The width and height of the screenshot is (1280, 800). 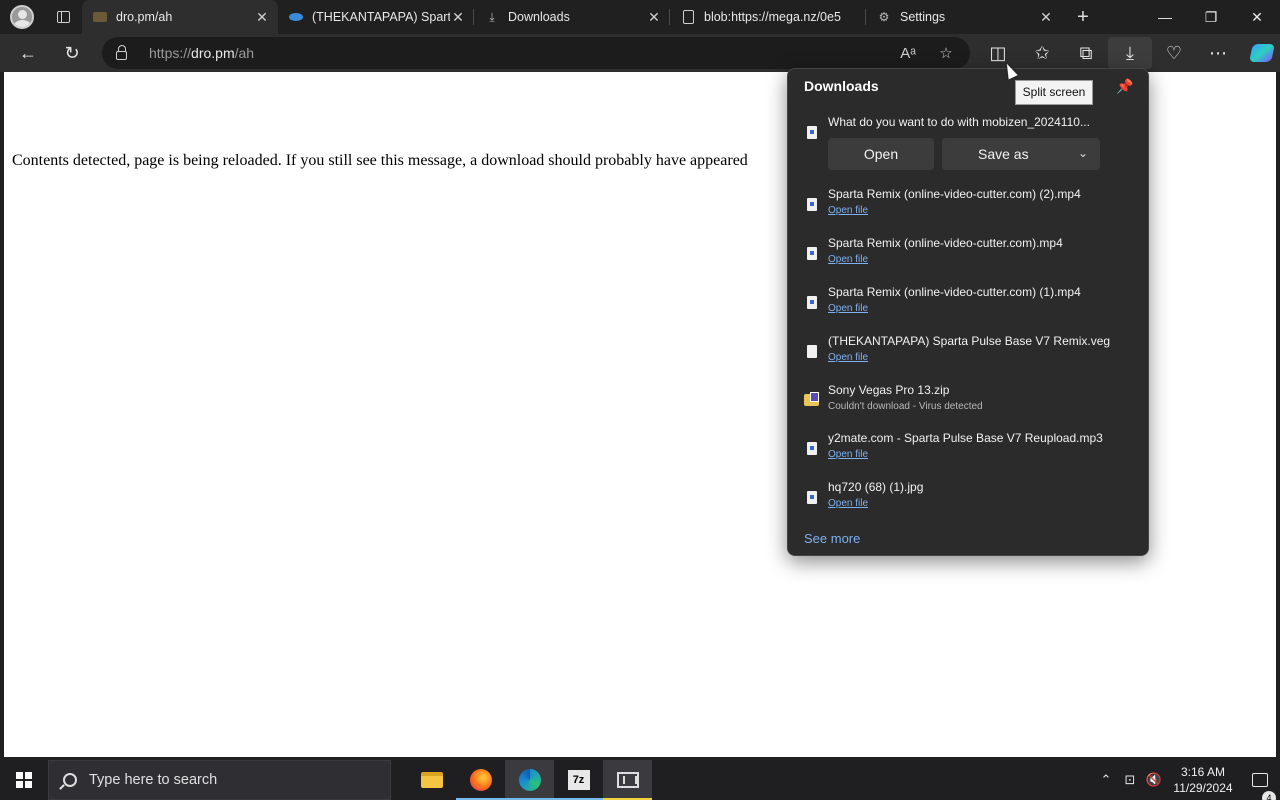 I want to click on network-icon: ⊡, so click(x=1130, y=780).